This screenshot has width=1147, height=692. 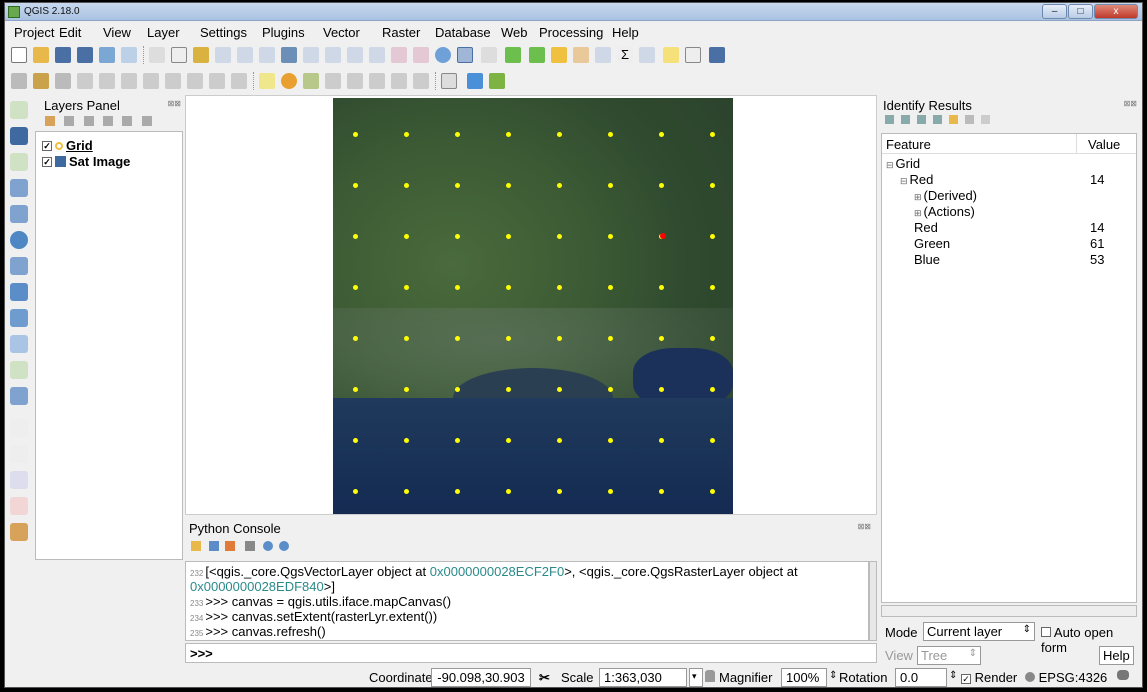 What do you see at coordinates (833, 675) in the screenshot?
I see `magnifier-spinner-icon: ⇕` at bounding box center [833, 675].